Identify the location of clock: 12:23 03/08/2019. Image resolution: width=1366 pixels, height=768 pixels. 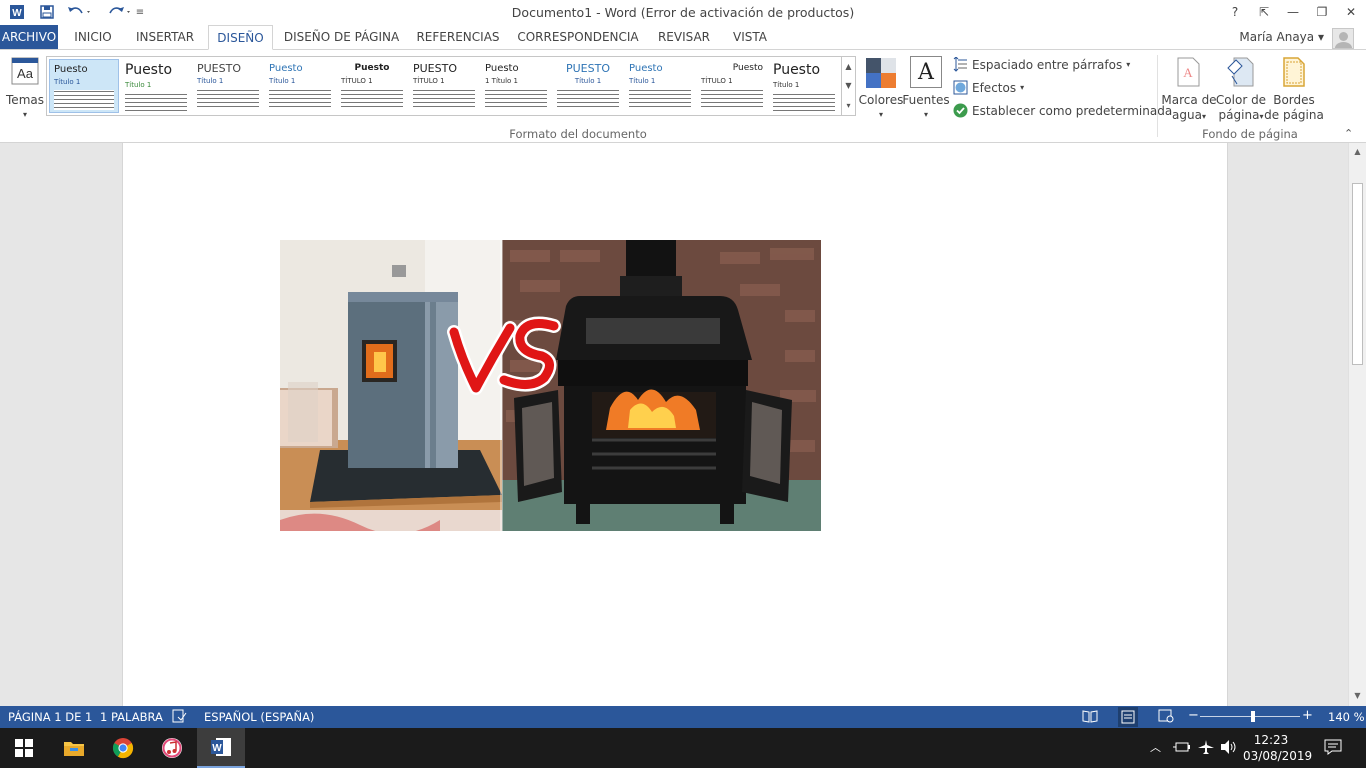
(1278, 748).